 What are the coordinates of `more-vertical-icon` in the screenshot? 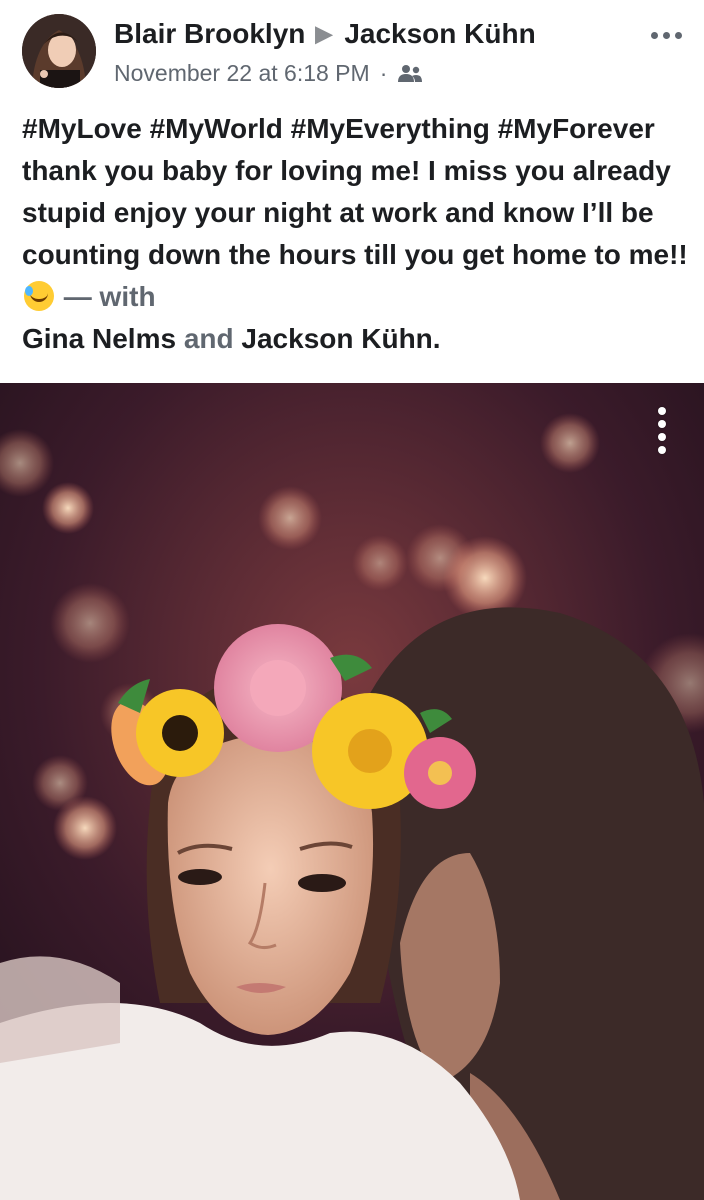 It's located at (662, 430).